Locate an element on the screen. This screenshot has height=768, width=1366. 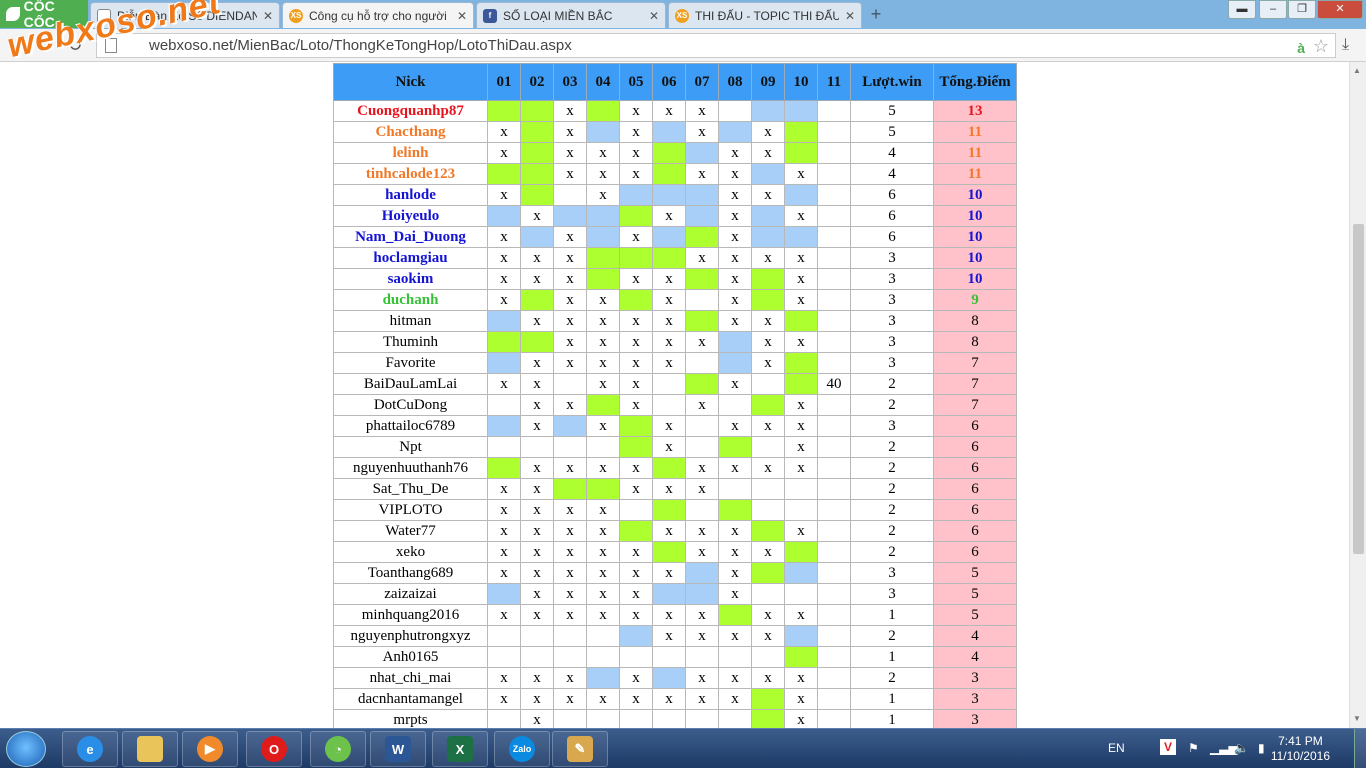
nick-cell: hanlode is located at coordinates (410, 195).